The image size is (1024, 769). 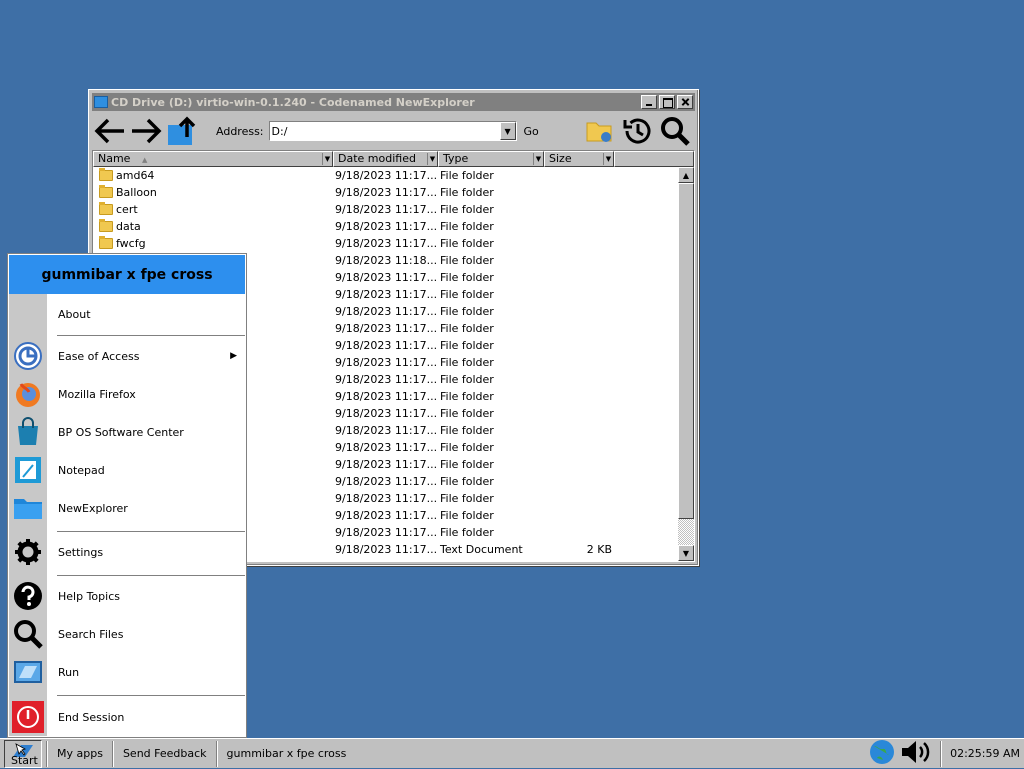 What do you see at coordinates (637, 131) in the screenshot?
I see `history-icon` at bounding box center [637, 131].